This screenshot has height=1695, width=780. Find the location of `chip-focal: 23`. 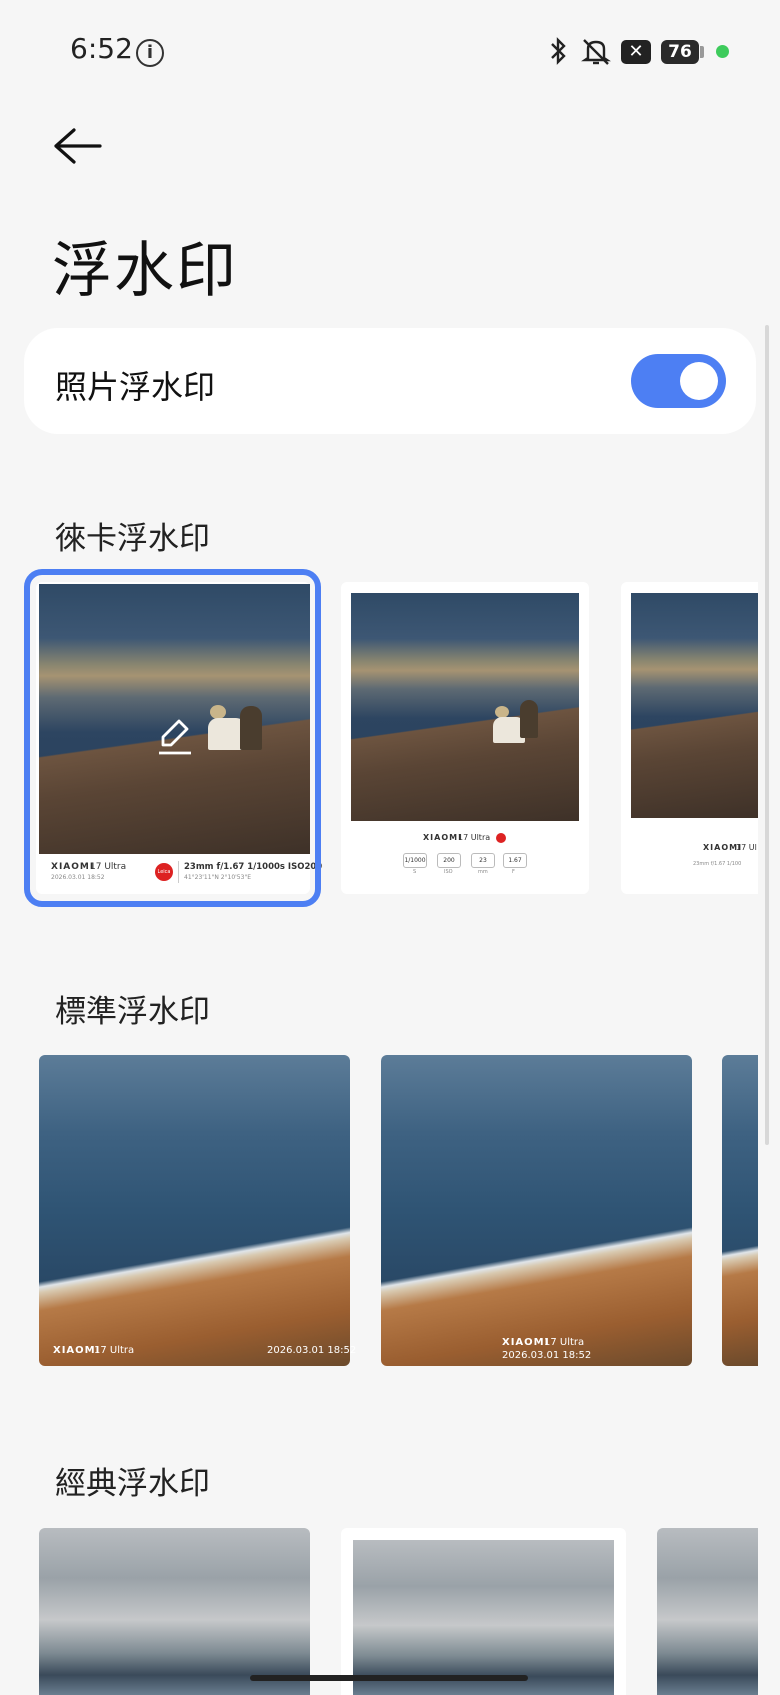

chip-focal: 23 is located at coordinates (483, 860).